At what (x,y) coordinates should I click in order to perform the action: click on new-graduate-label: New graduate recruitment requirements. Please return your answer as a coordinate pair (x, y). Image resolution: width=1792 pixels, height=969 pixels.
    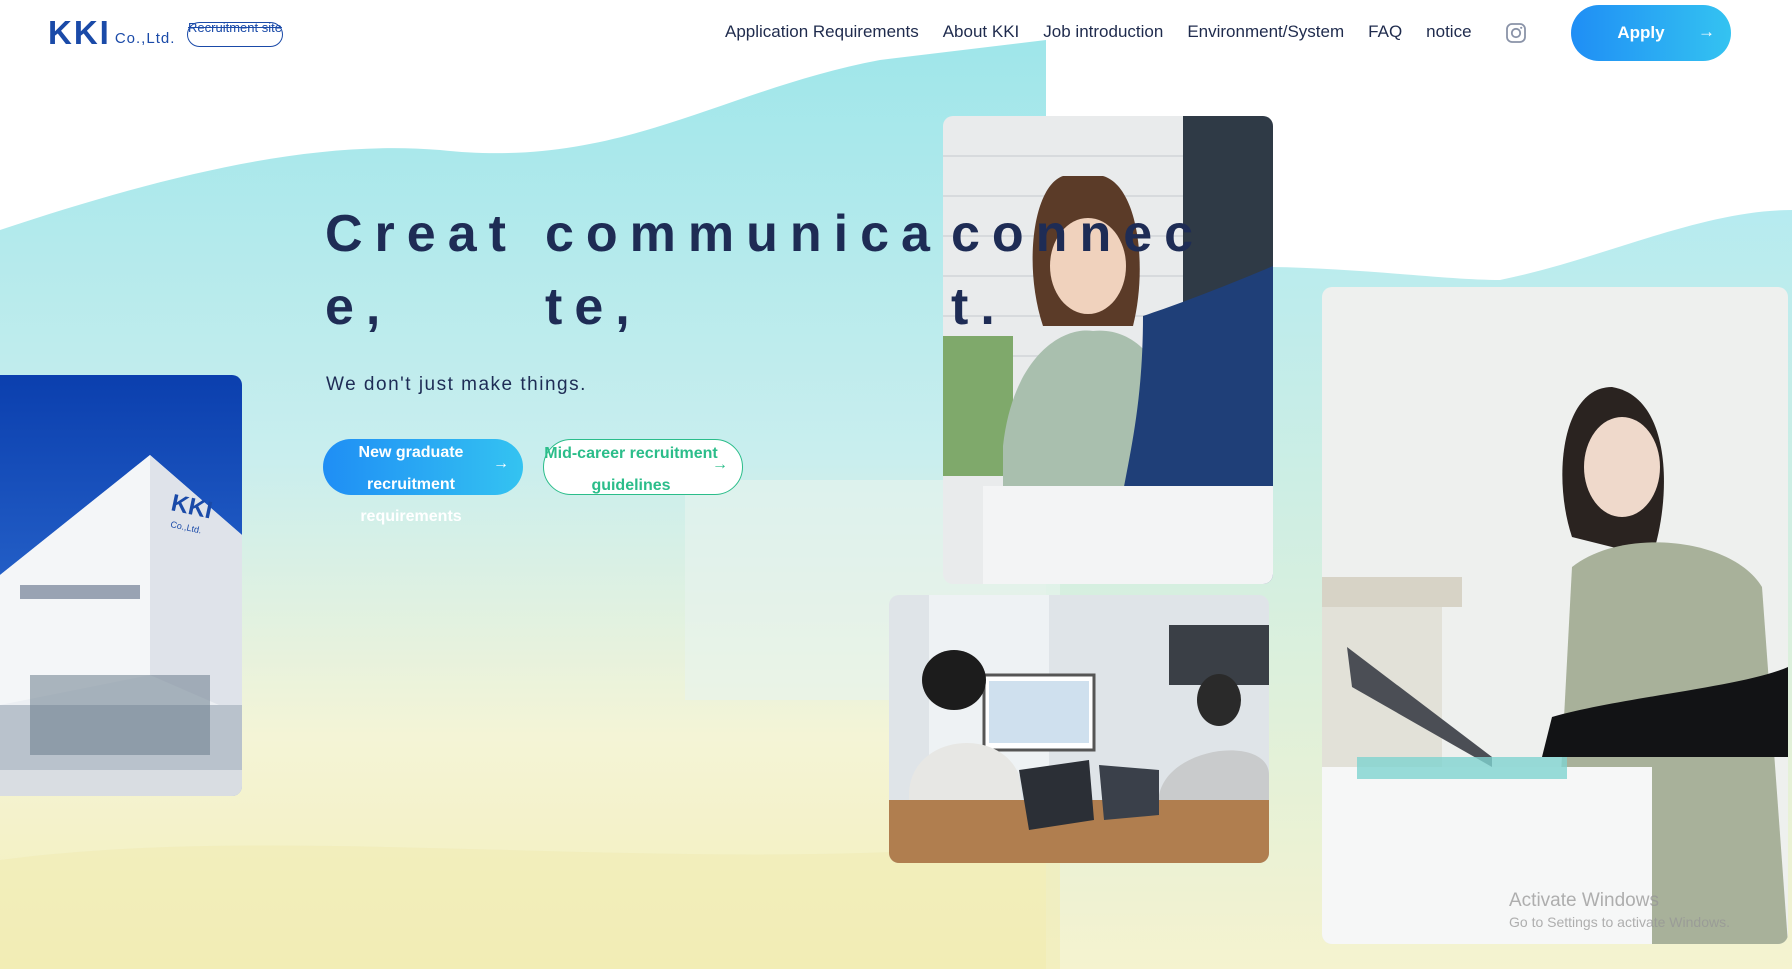
    Looking at the image, I should click on (411, 484).